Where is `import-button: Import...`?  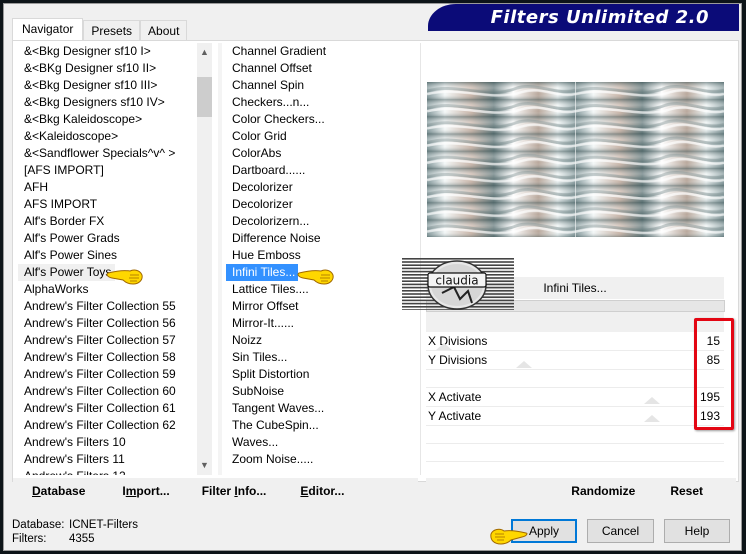
import-button: Import... is located at coordinates (145, 491).